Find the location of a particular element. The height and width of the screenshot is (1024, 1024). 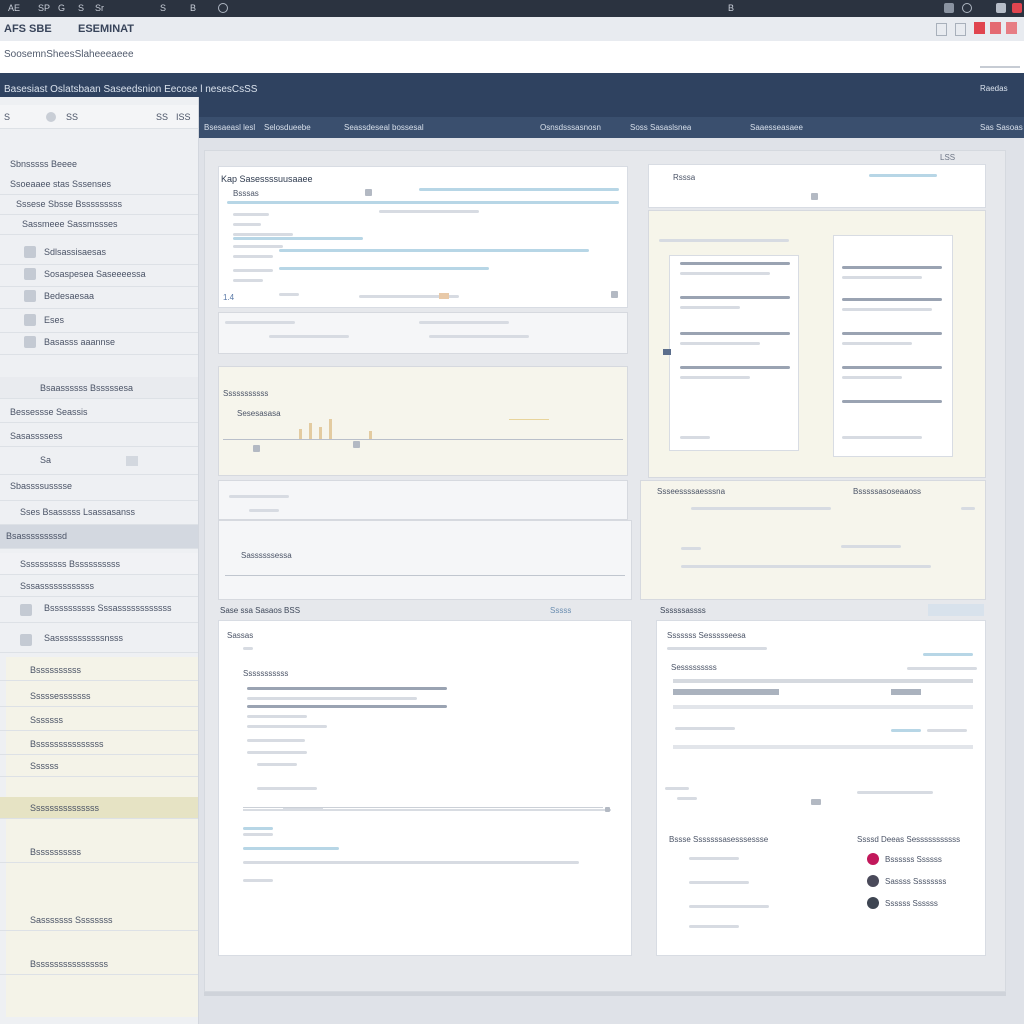

sidebar-item: Ssoeaaee stas Sssenses is located at coordinates (99, 184).